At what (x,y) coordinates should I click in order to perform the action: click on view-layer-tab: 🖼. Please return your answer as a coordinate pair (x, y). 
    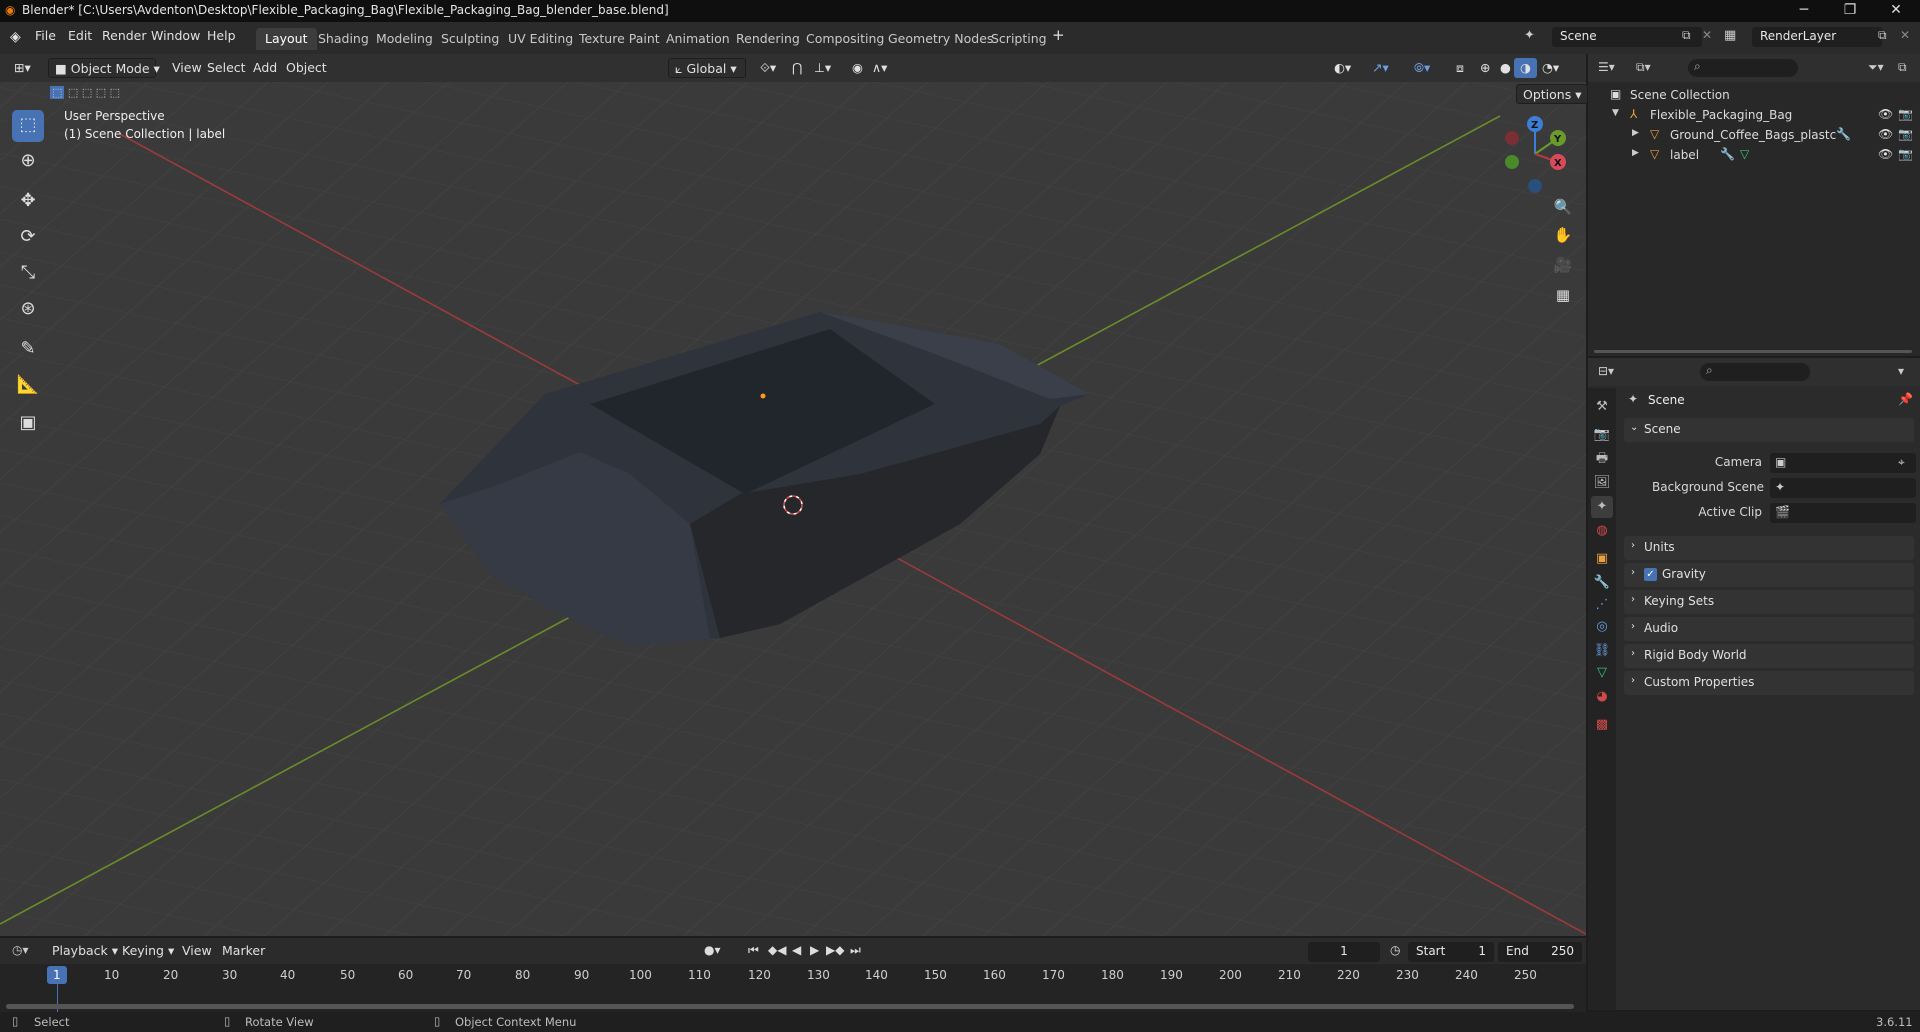
    Looking at the image, I should click on (1602, 483).